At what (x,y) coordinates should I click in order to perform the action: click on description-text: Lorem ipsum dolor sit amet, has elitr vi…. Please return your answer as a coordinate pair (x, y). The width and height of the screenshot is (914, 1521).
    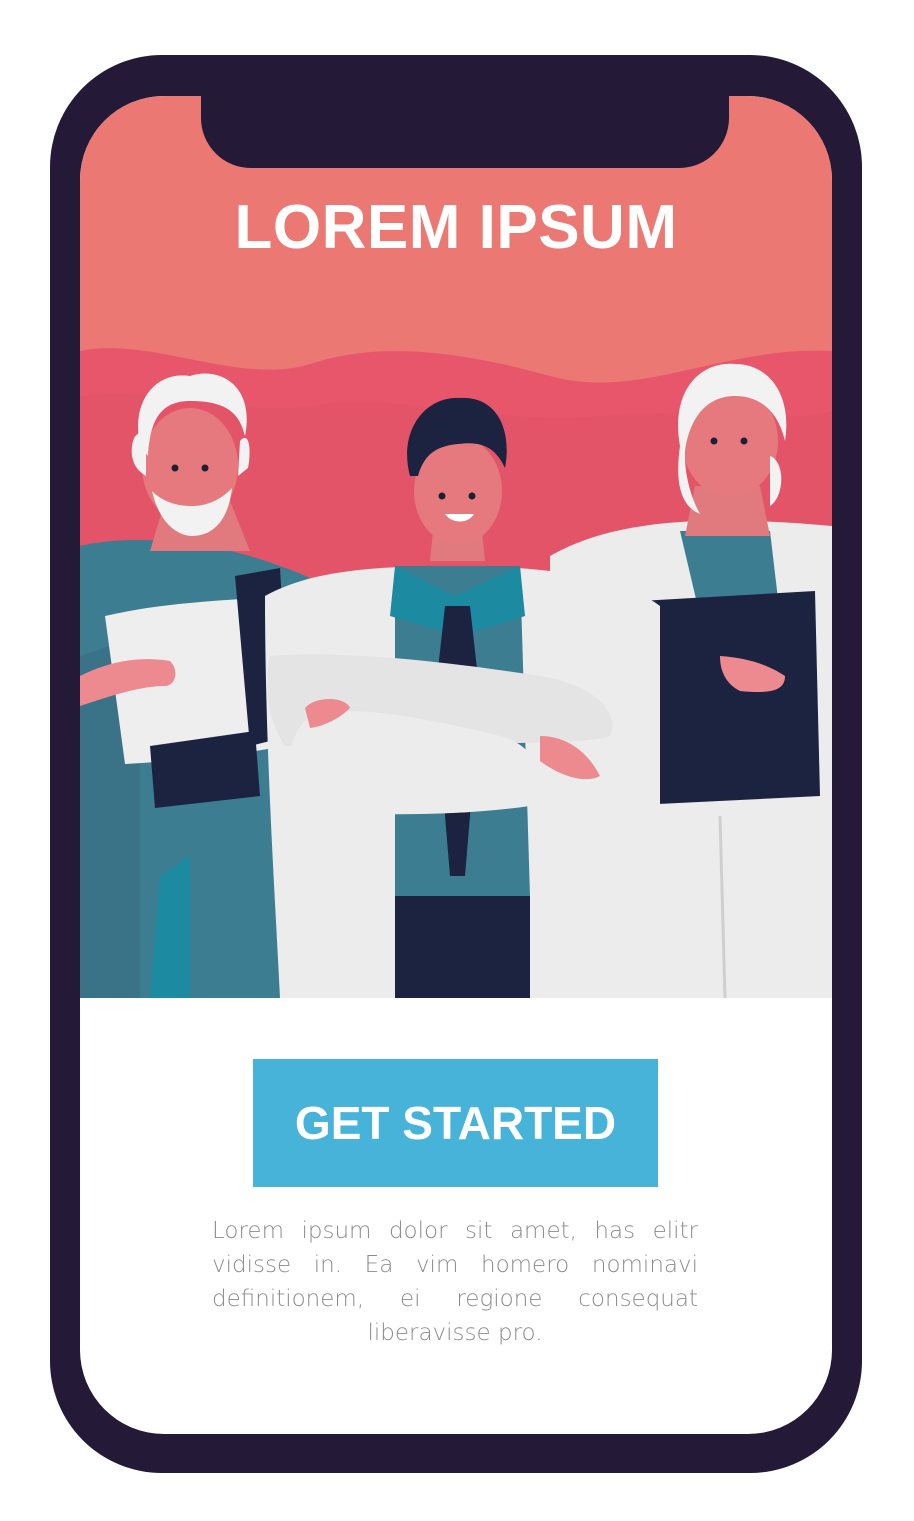
    Looking at the image, I should click on (455, 1282).